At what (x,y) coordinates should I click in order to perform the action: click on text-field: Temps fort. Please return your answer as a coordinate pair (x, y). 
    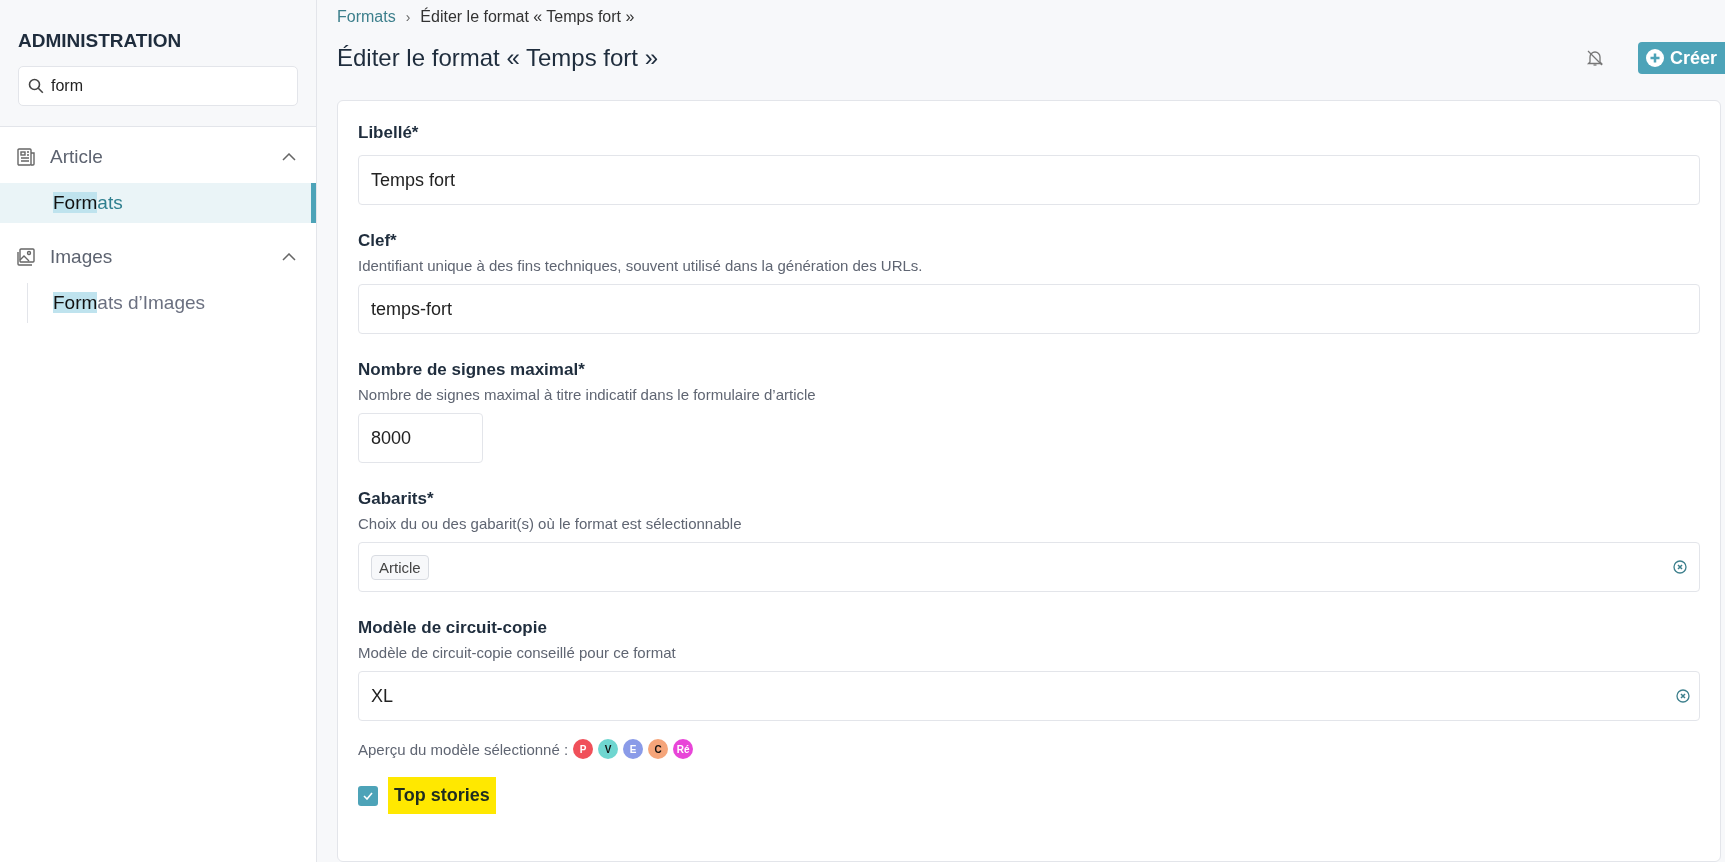
    Looking at the image, I should click on (1029, 180).